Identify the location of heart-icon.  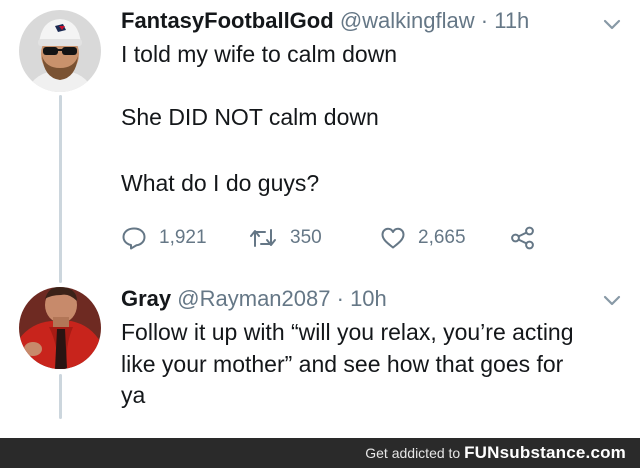
(393, 238).